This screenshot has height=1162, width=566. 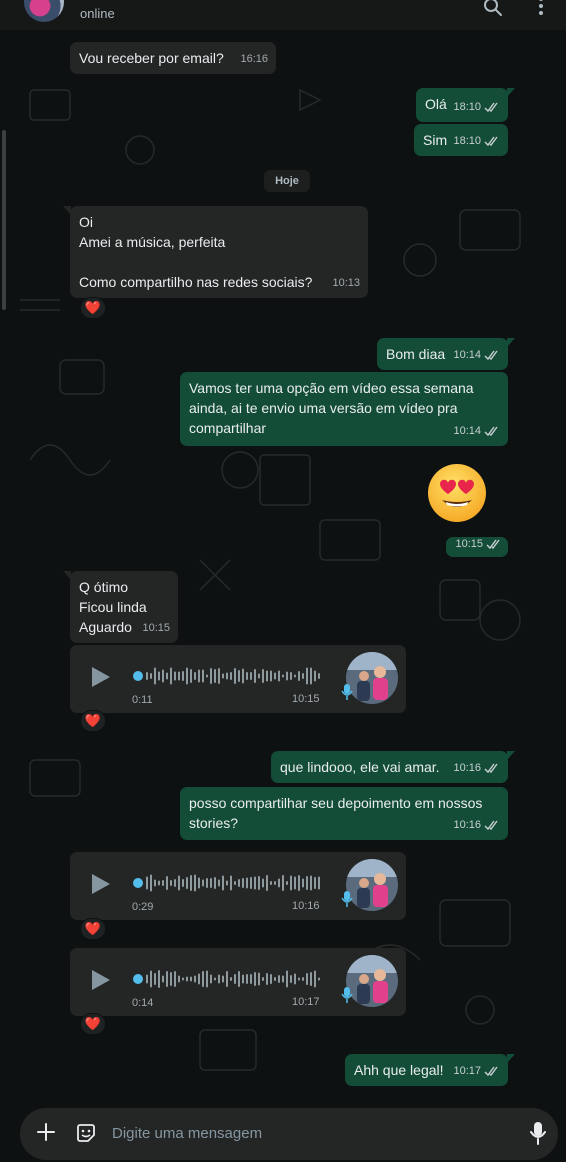 I want to click on search-icon, so click(x=493, y=9).